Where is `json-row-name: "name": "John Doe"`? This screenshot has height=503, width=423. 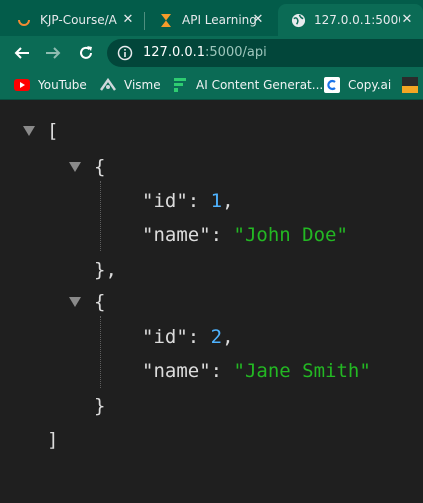
json-row-name: "name": "John Doe" is located at coordinates (245, 235).